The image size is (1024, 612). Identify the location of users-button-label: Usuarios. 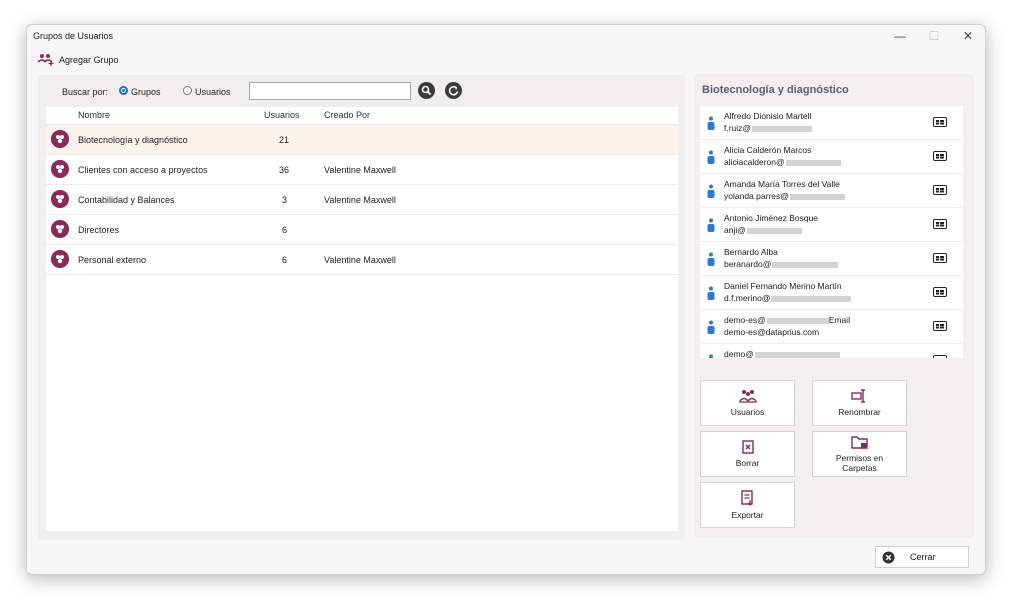
(747, 412).